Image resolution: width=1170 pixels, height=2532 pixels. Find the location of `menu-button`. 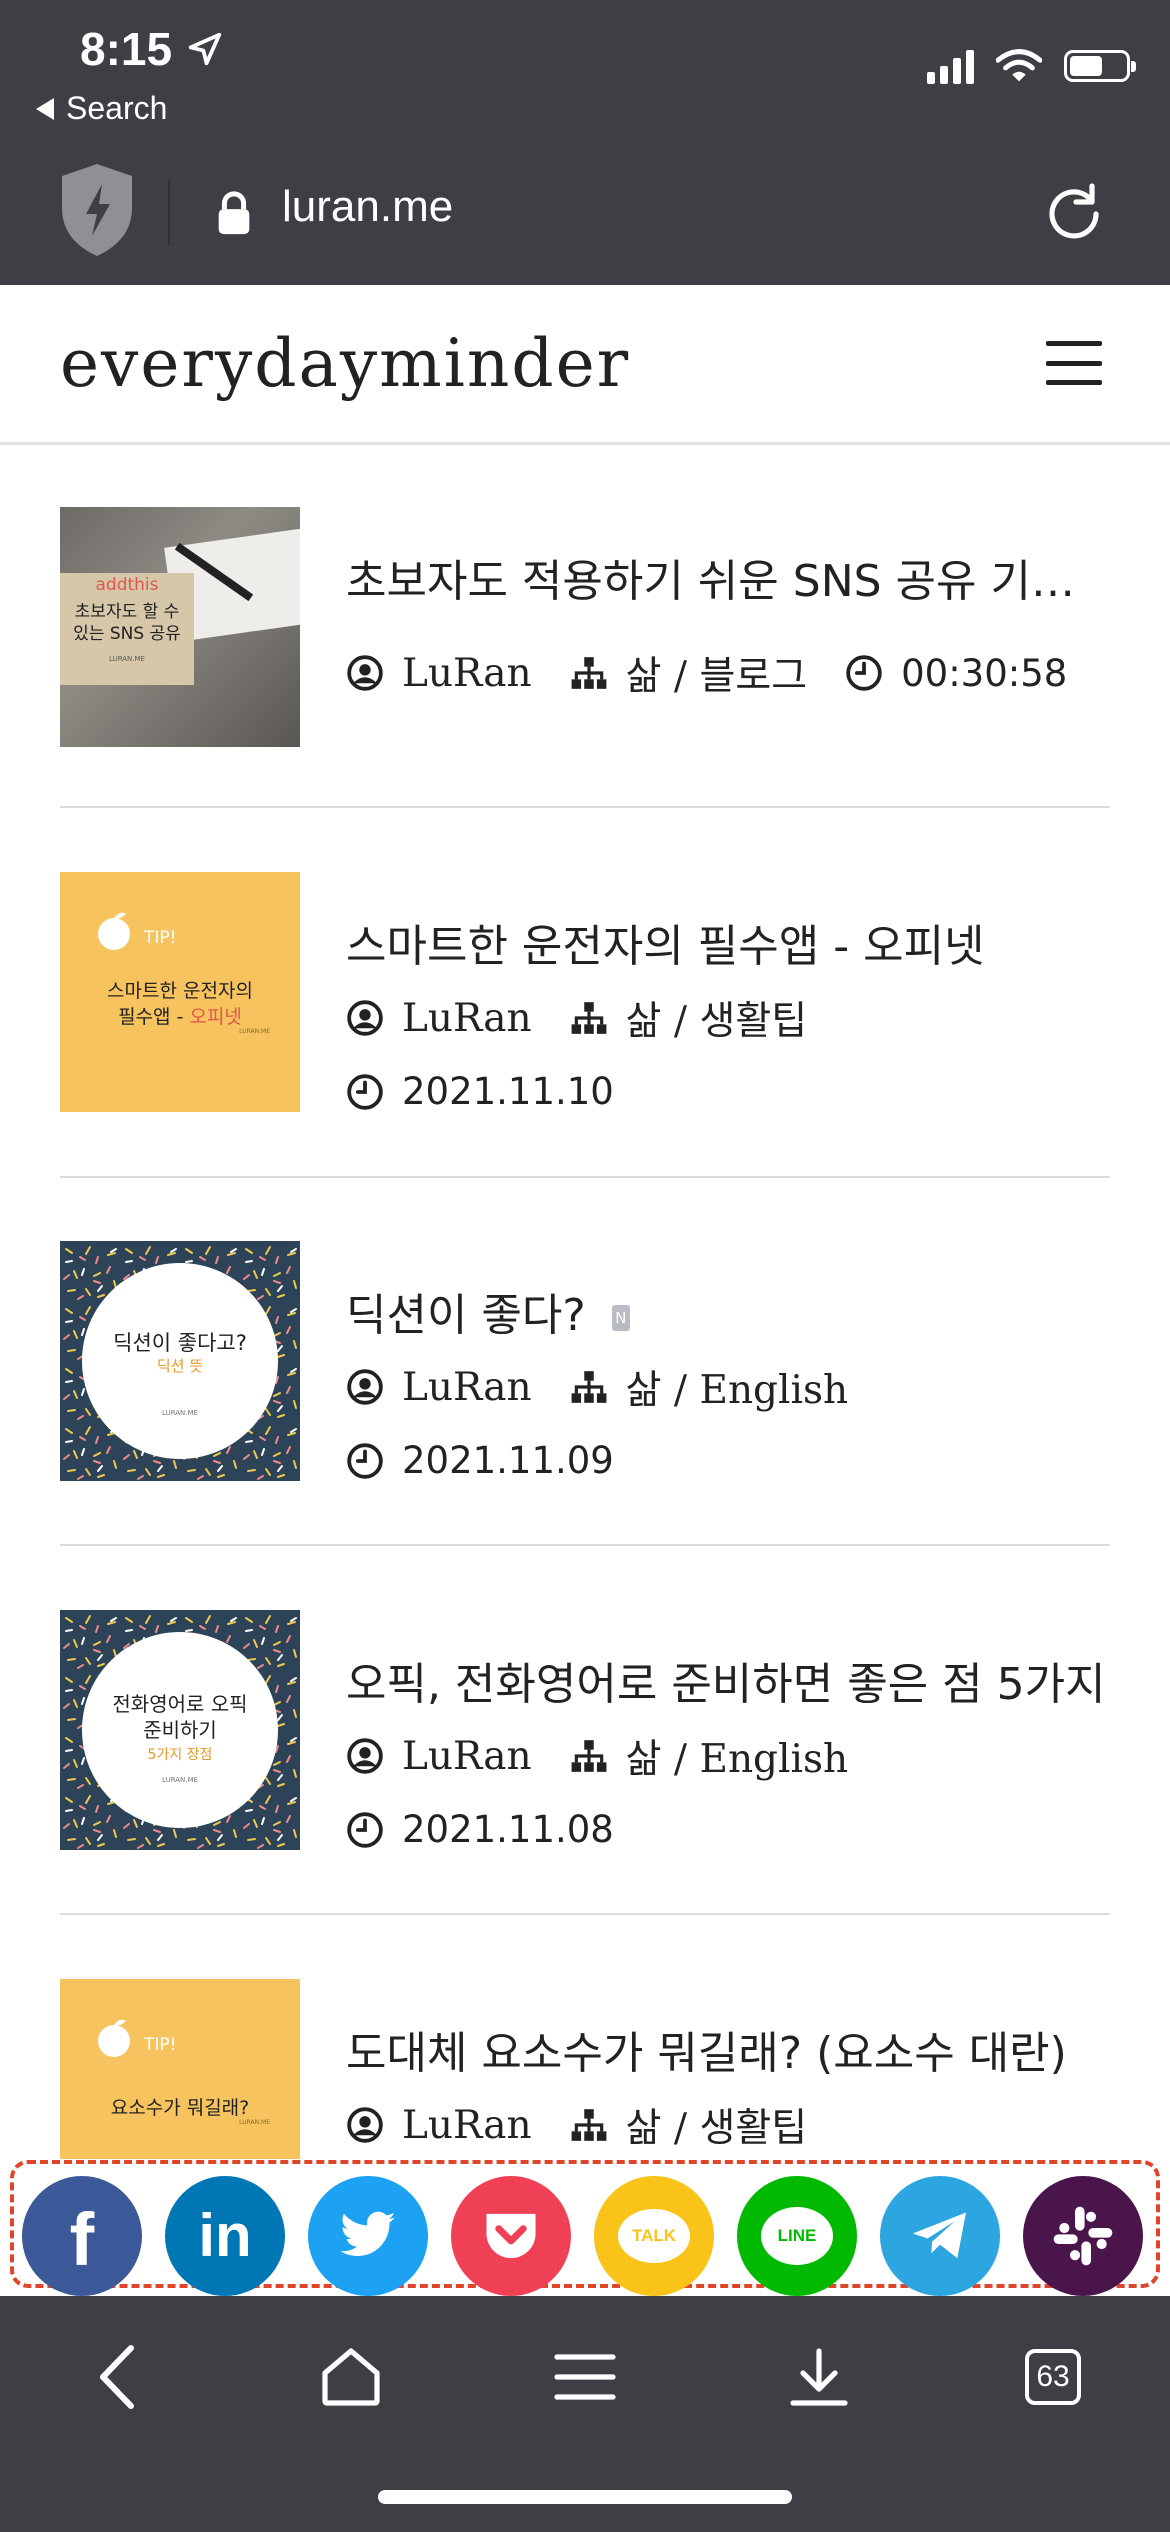

menu-button is located at coordinates (585, 2377).